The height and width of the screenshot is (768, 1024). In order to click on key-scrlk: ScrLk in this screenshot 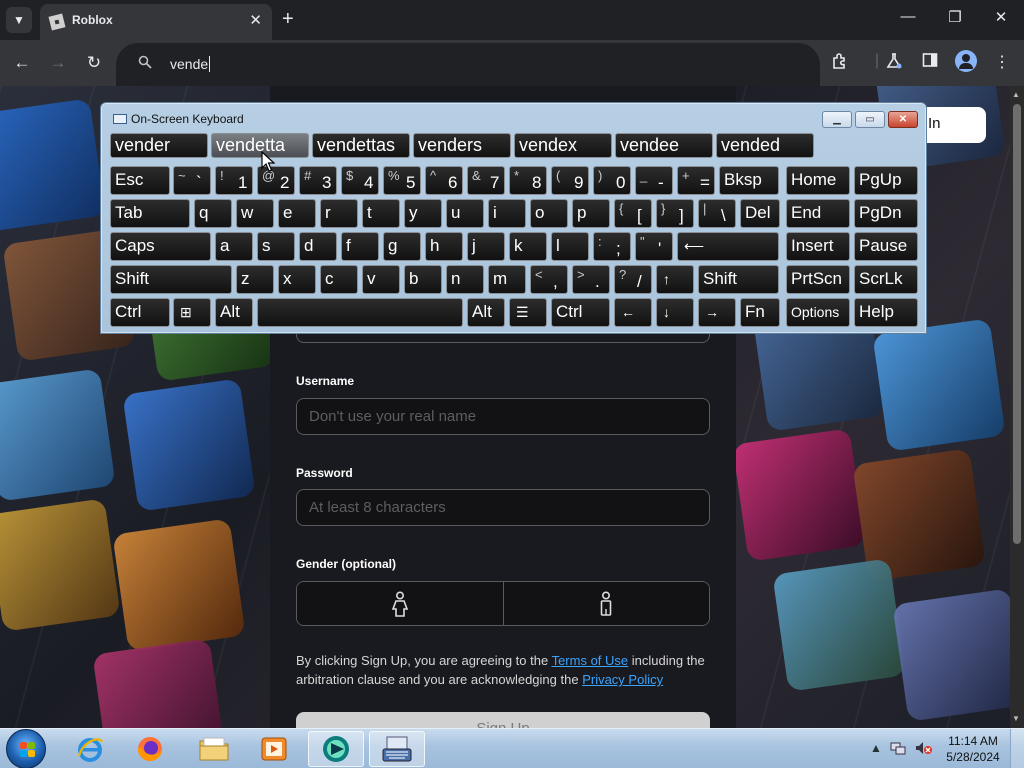, I will do `click(886, 279)`.